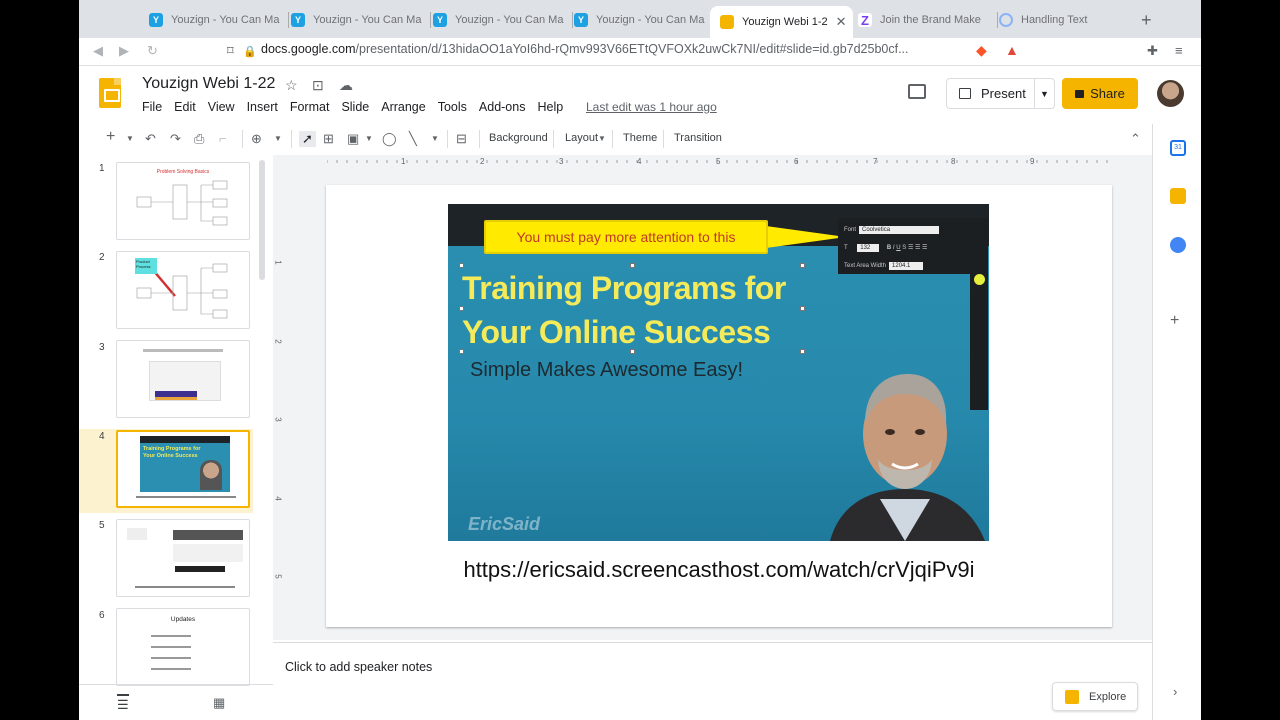  Describe the element at coordinates (318, 85) in the screenshot. I see `move-folder-icon: ⊡` at that location.